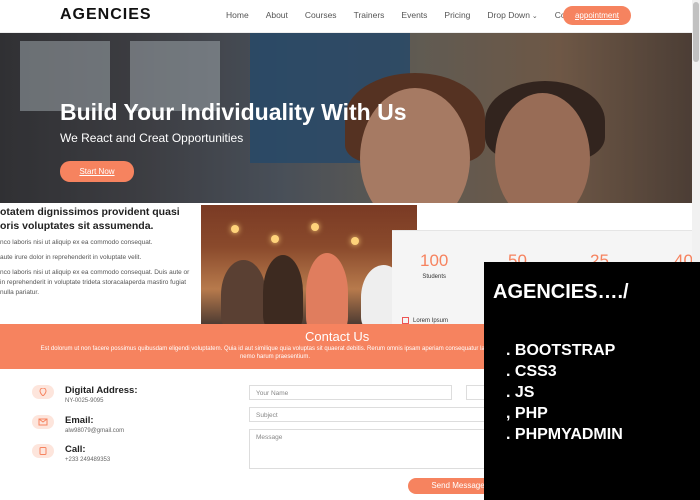 The width and height of the screenshot is (700, 500). What do you see at coordinates (457, 15) in the screenshot?
I see `nav-pricing: Pricing` at bounding box center [457, 15].